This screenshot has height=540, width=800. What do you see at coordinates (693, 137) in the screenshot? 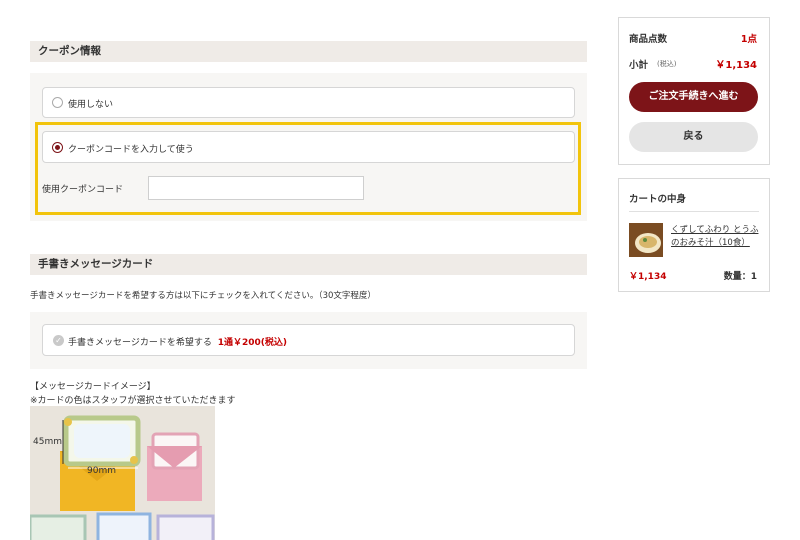
I see `back-button: 戻る` at bounding box center [693, 137].